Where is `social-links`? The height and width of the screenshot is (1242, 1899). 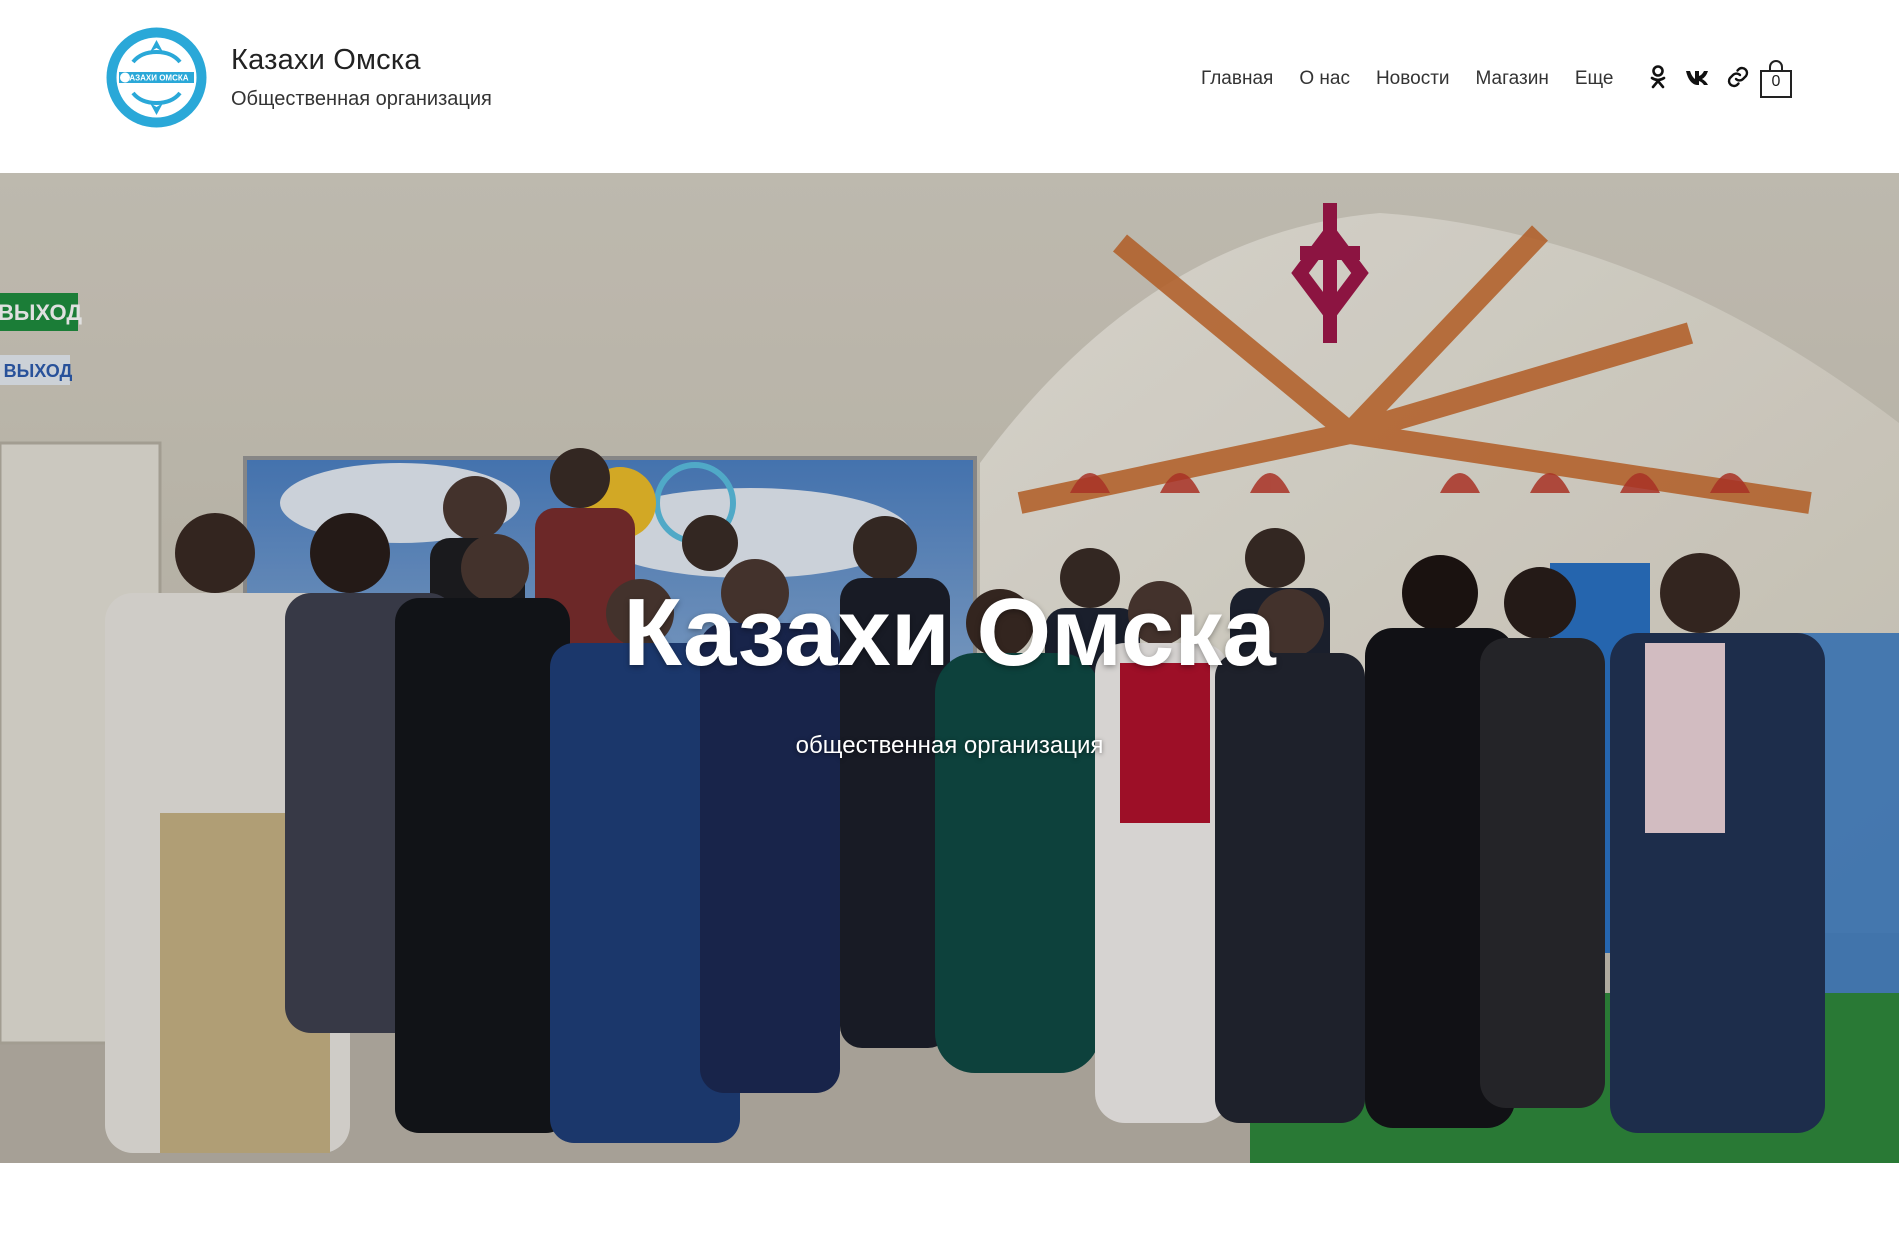 social-links is located at coordinates (1703, 77).